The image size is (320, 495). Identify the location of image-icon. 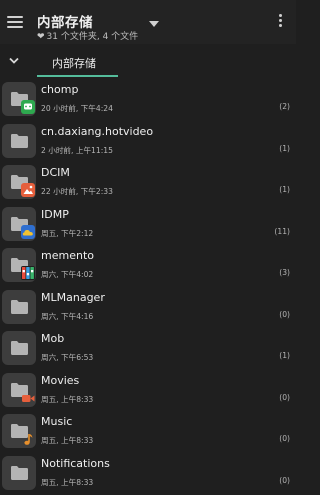
(28, 190).